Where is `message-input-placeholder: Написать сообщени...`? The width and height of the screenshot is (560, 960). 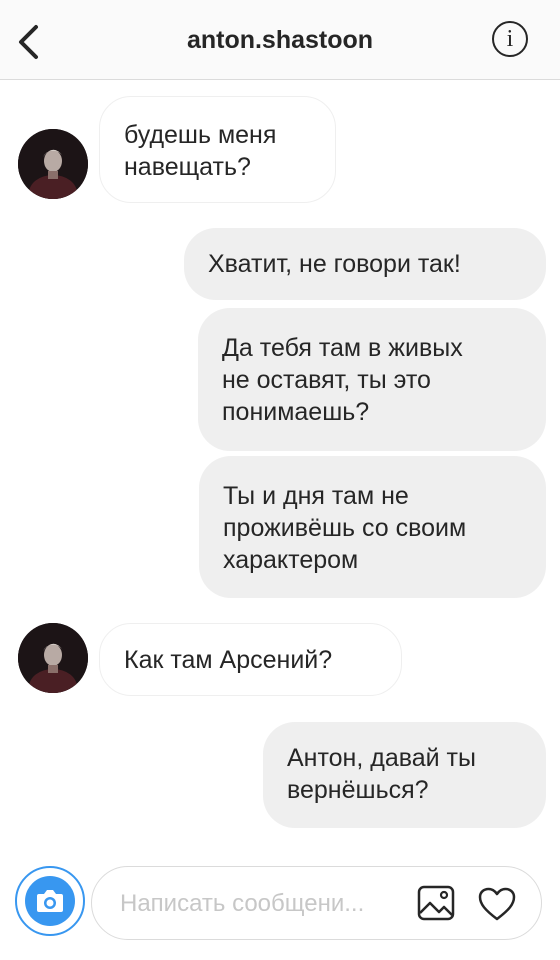 message-input-placeholder: Написать сообщени... is located at coordinates (265, 904).